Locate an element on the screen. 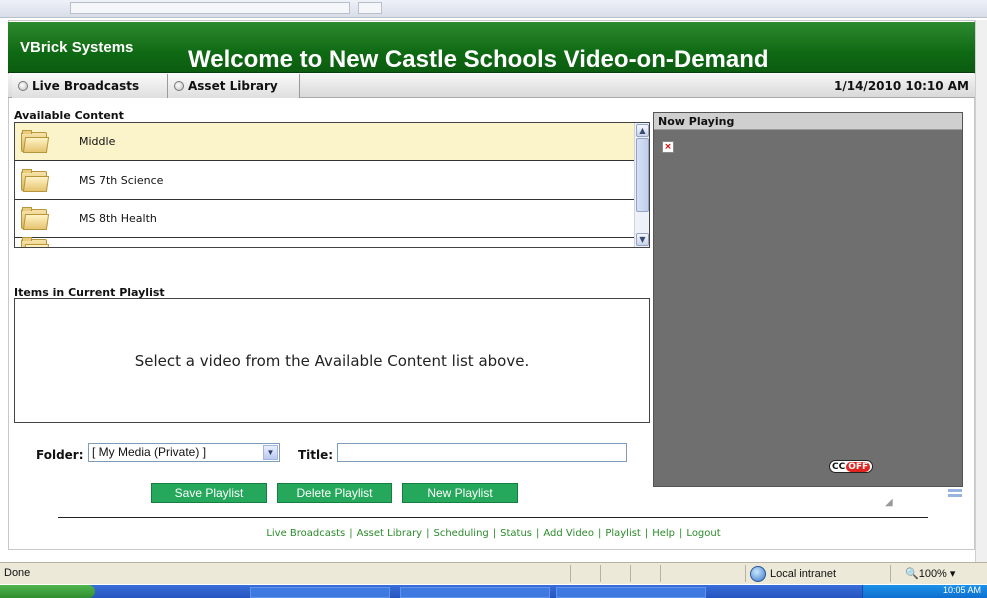 Image resolution: width=987 pixels, height=598 pixels. footer-link-scheduling: Scheduling is located at coordinates (460, 533).